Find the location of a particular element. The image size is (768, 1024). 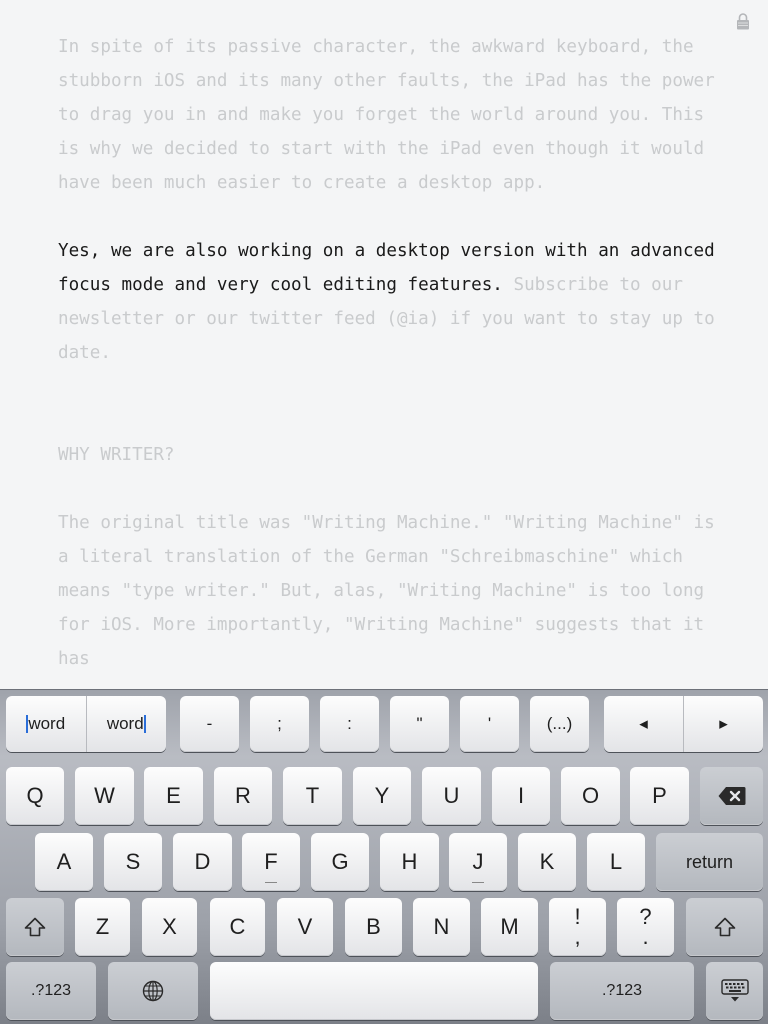

dash-key: - is located at coordinates (209, 724).